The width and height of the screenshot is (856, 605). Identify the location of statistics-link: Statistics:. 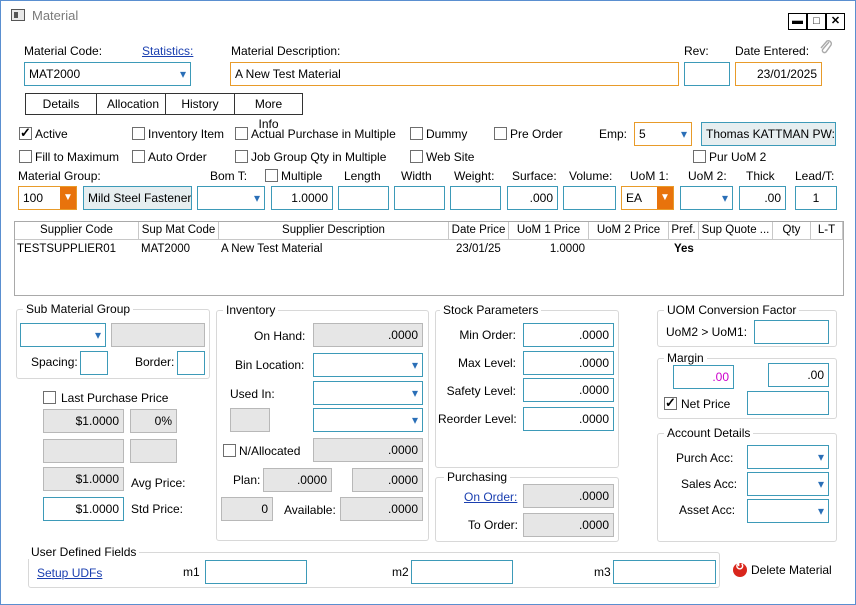
(167, 51).